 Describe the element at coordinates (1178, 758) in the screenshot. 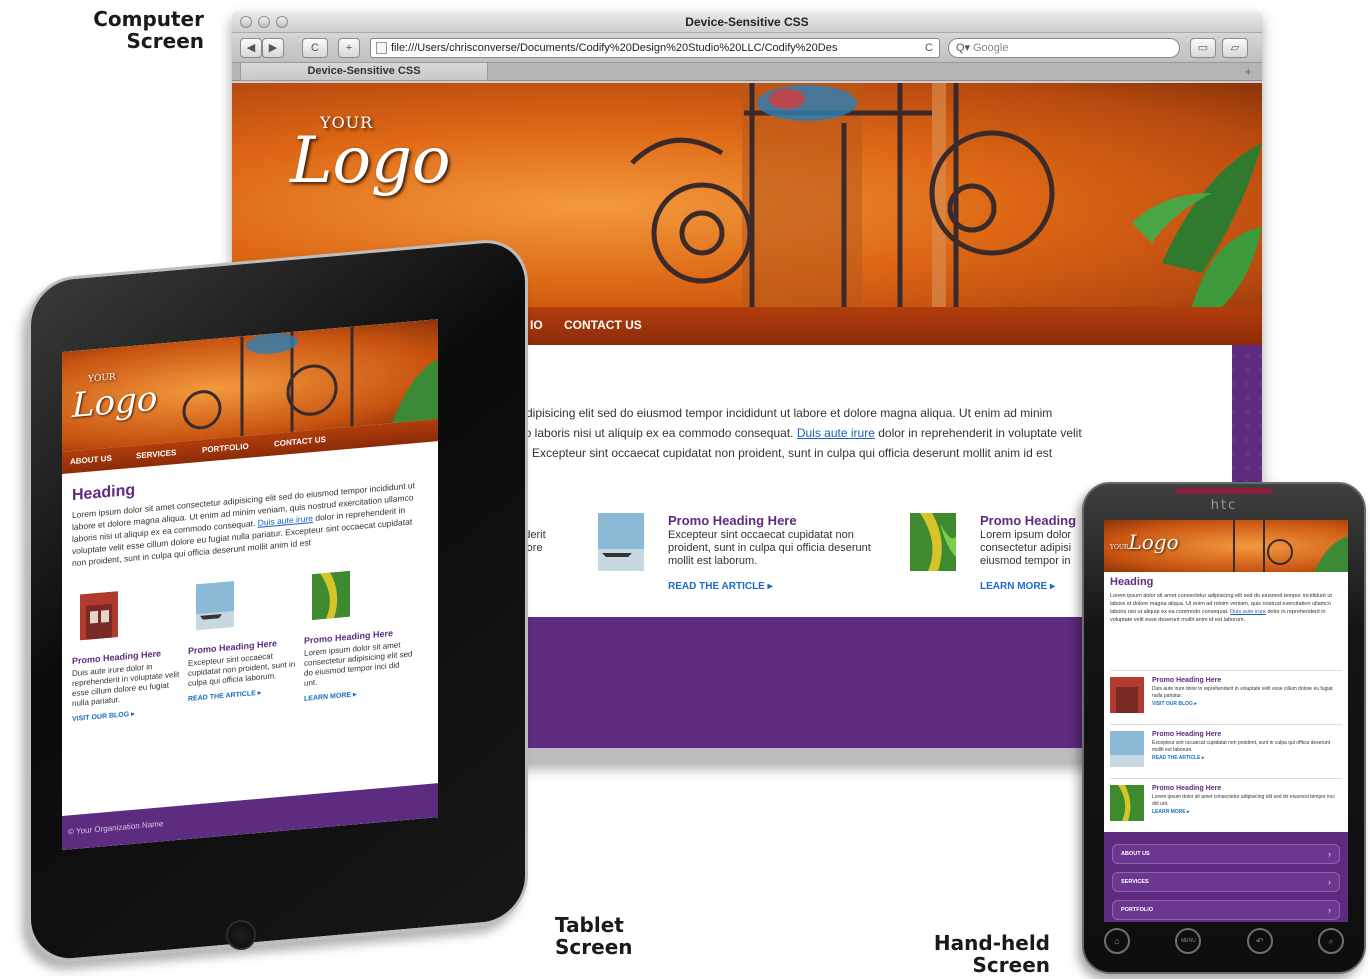

I see `phone-promo-link: READ THE ARTICLE ▸` at that location.